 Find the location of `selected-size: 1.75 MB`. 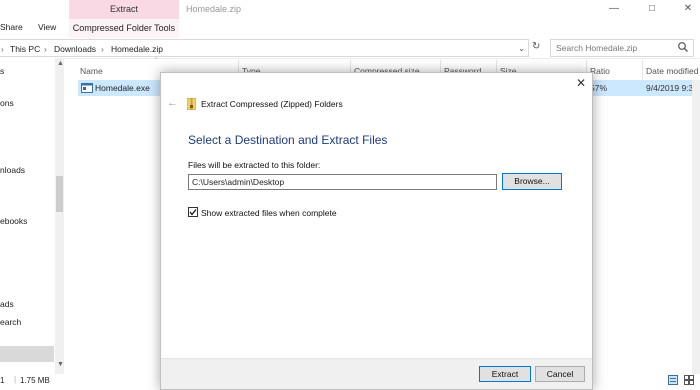

selected-size: 1.75 MB is located at coordinates (35, 380).